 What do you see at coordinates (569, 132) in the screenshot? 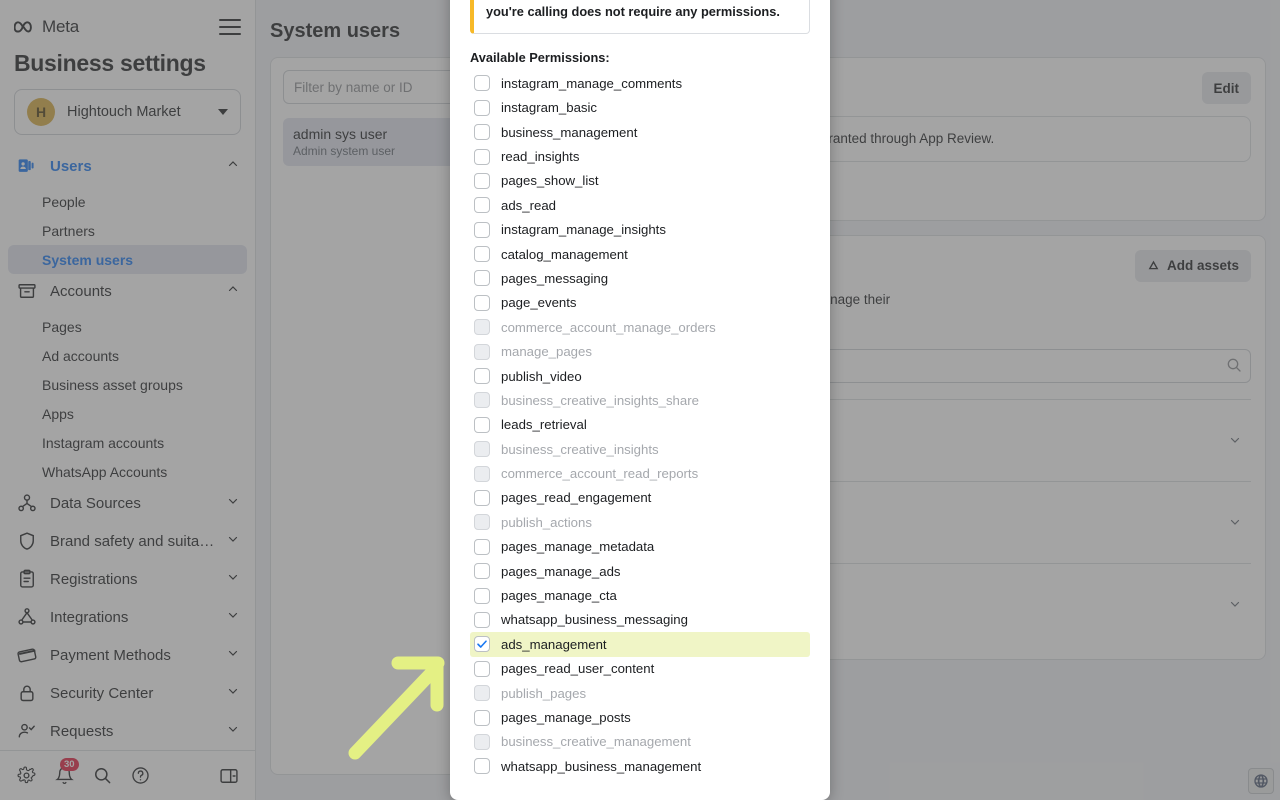
I see `permission-label: business_management` at bounding box center [569, 132].